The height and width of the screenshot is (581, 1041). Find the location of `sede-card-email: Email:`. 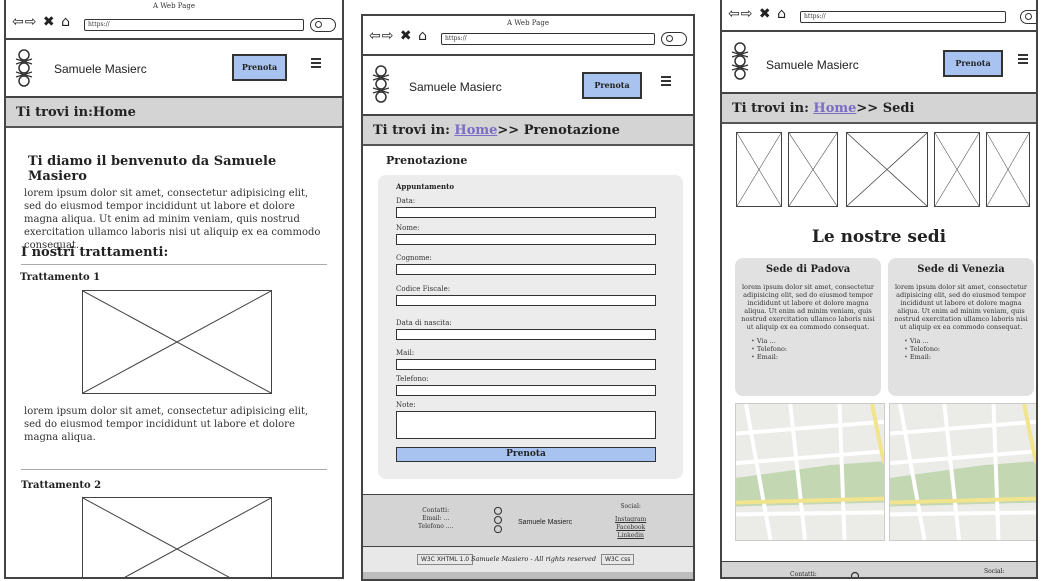

sede-card-email: Email: is located at coordinates (813, 357).